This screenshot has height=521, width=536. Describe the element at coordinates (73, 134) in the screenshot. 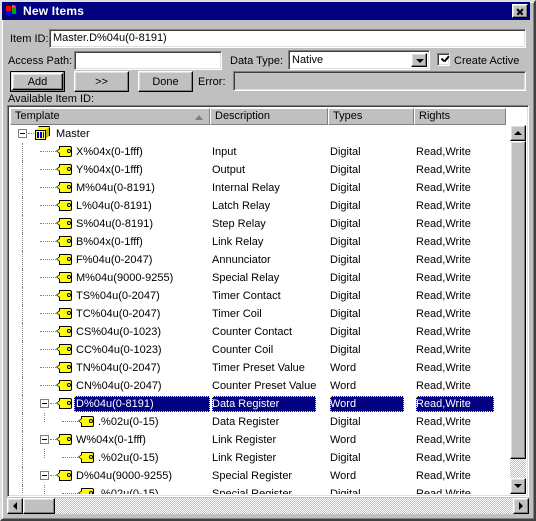

I see `template-label: Master` at that location.